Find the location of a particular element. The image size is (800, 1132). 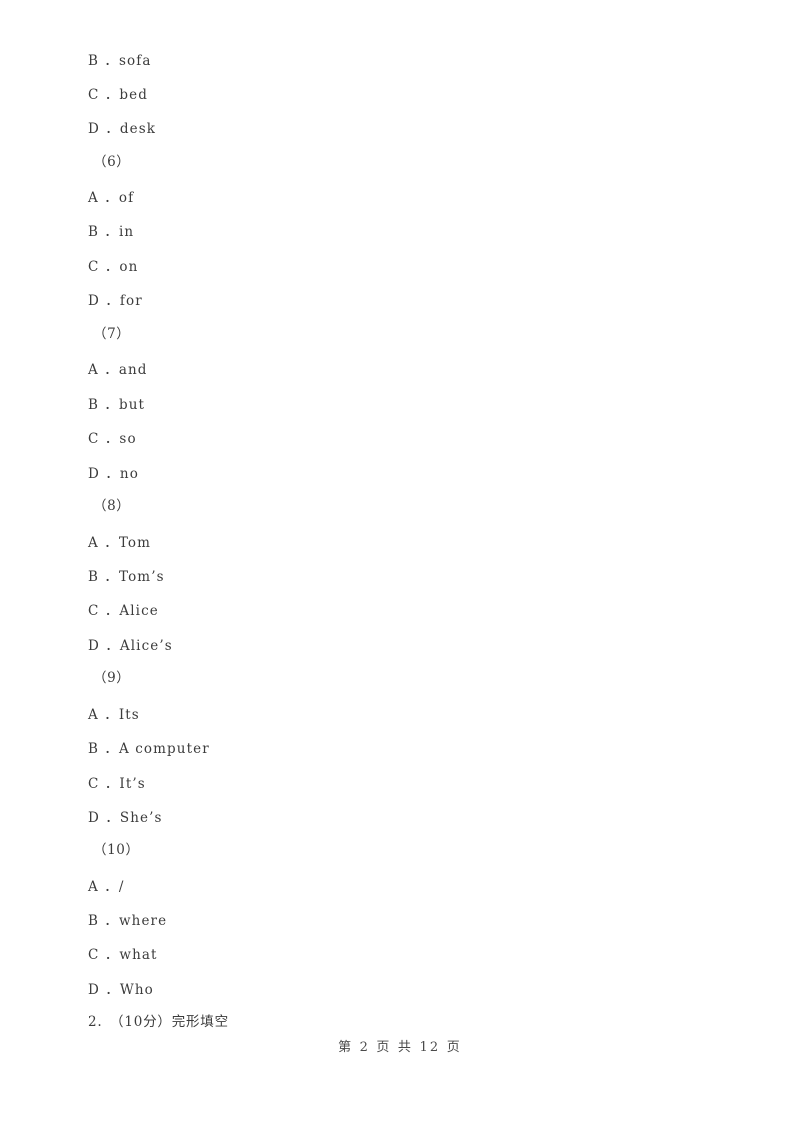

answer-option: A ．Tom is located at coordinates (120, 543).